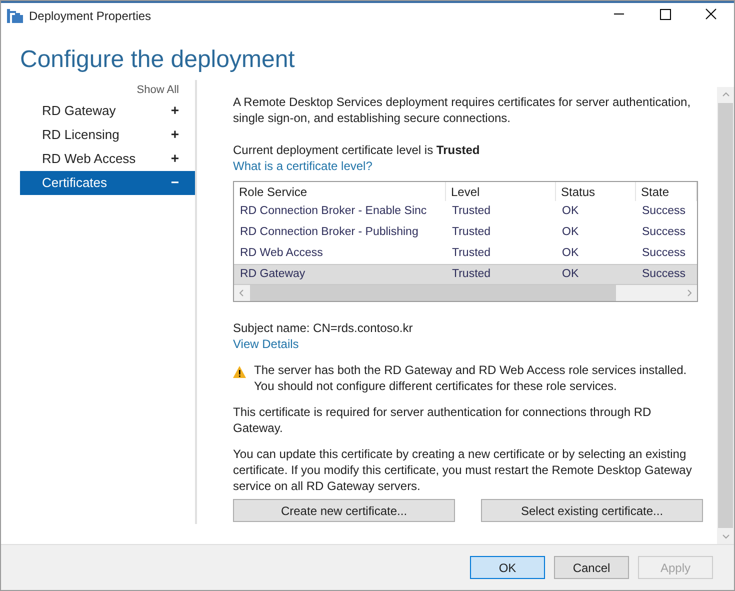  What do you see at coordinates (471, 378) in the screenshot?
I see `warning-text: The server has both the RD Gateway and RD Web Access role services installed. You should not configure different certificates for these role services.` at bounding box center [471, 378].